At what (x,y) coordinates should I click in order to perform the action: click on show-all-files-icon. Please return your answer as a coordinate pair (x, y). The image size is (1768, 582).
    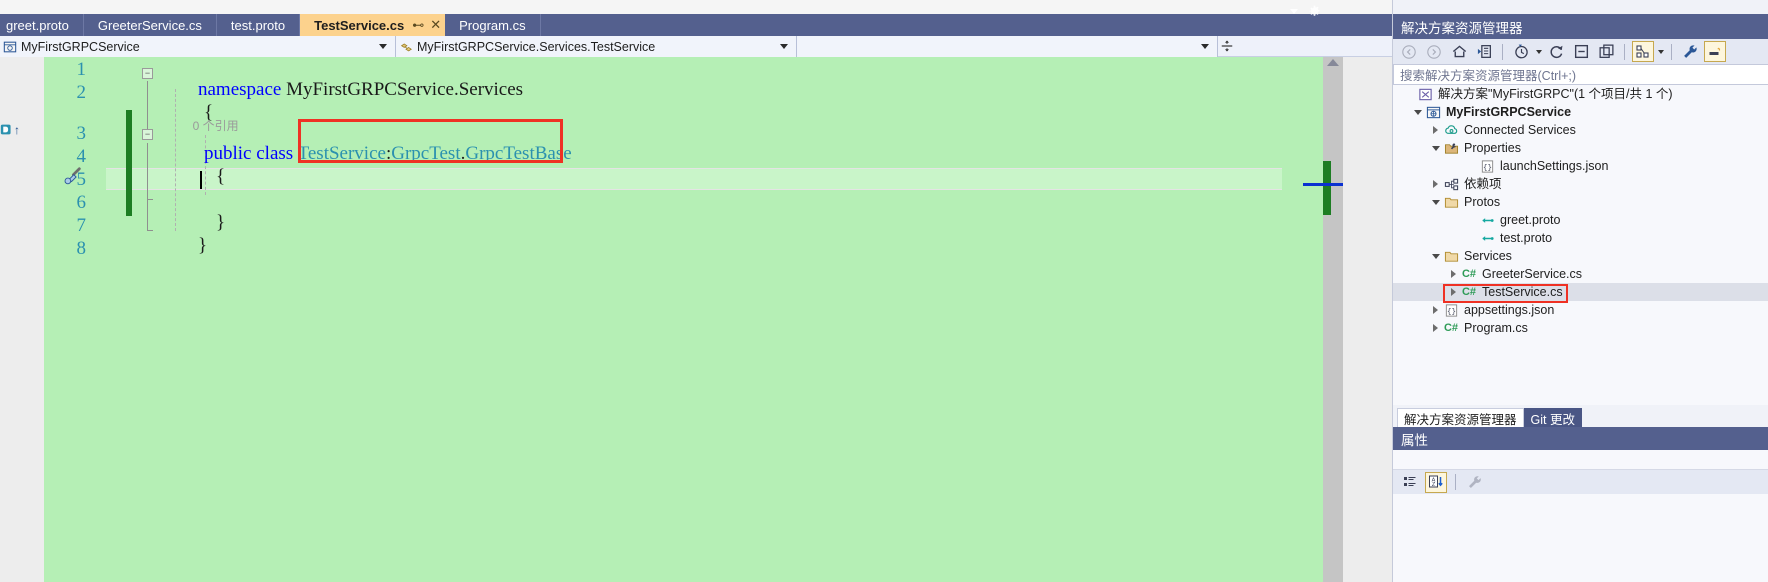
    Looking at the image, I should click on (1606, 51).